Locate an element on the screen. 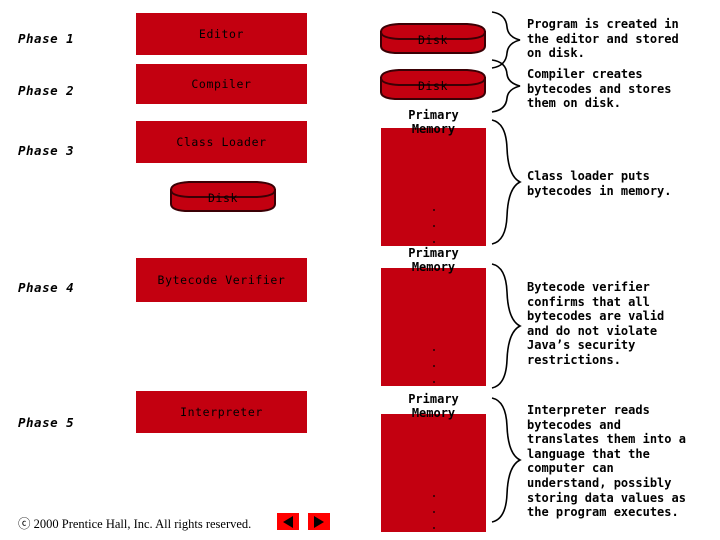  memory-caption-3: Primary Memory is located at coordinates (433, 406).